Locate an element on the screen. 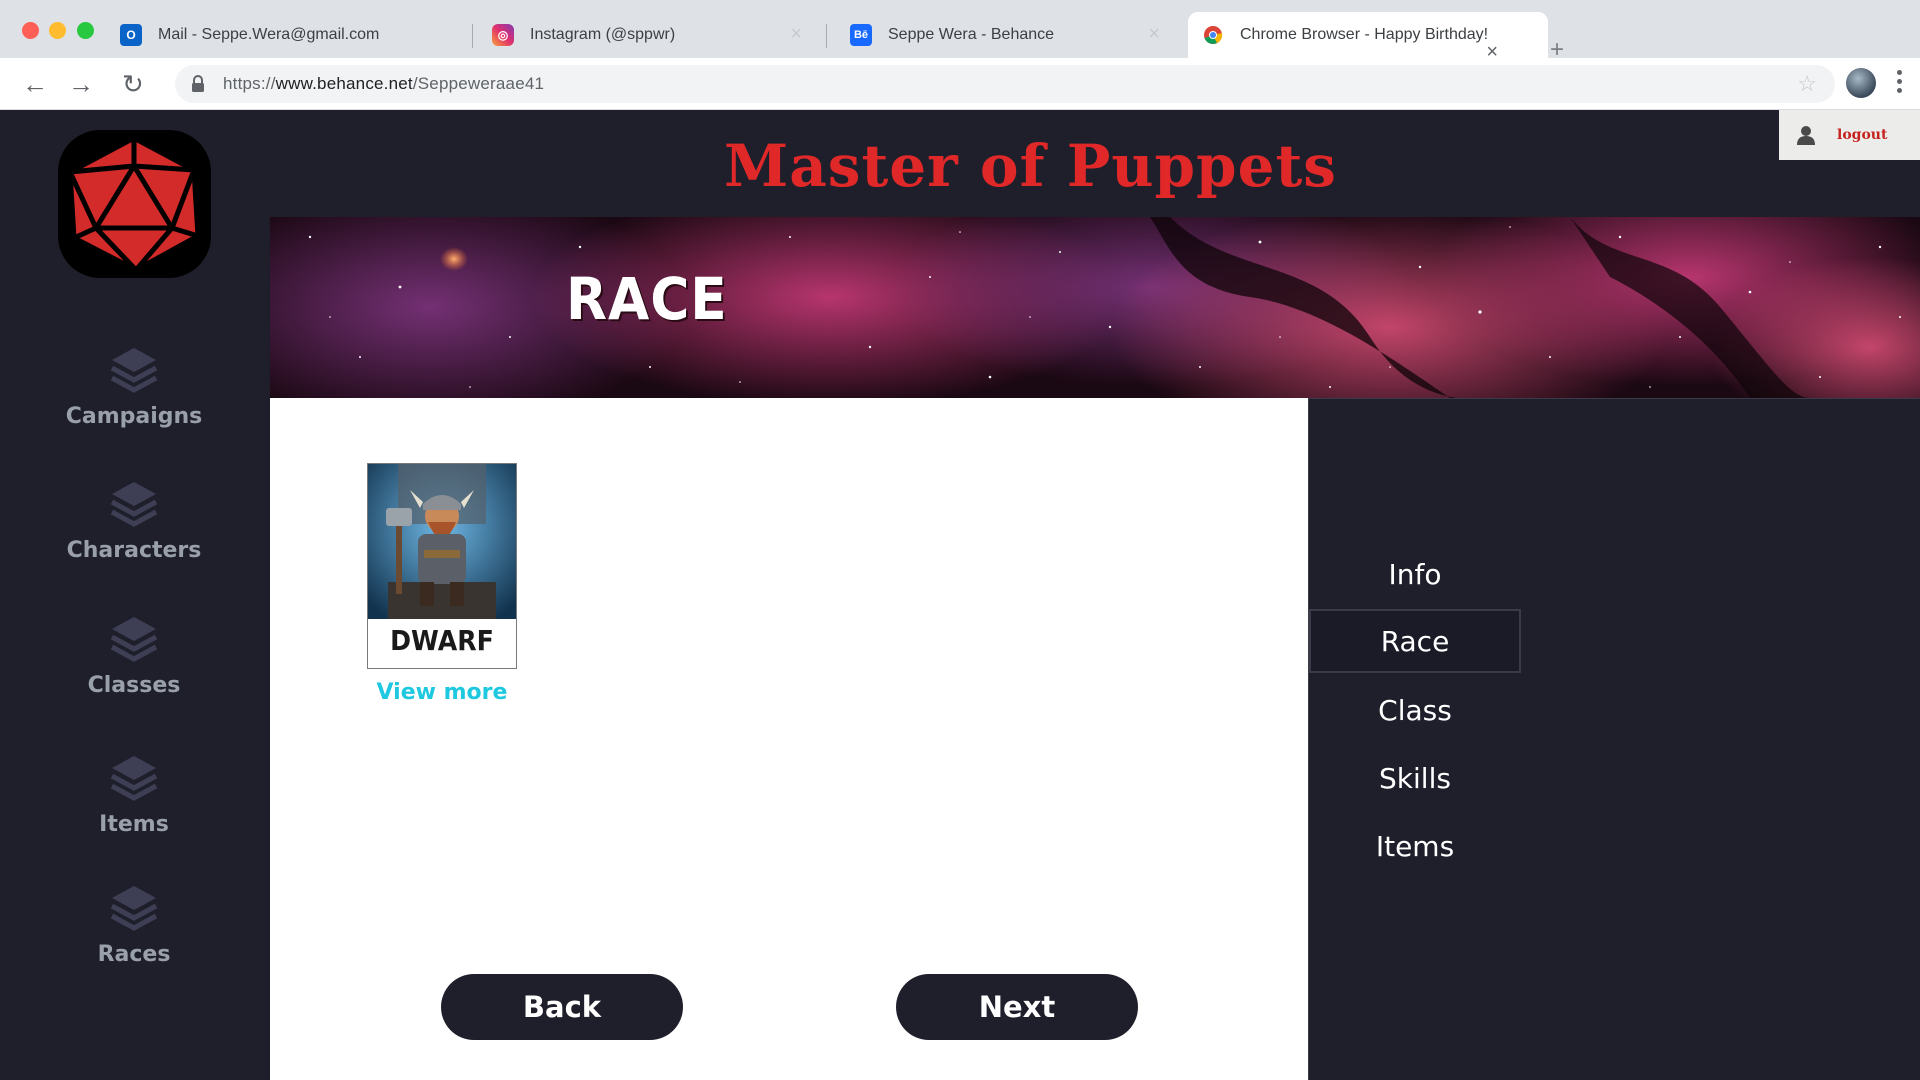 The image size is (1920, 1080). tab-title: Instagram (@sppwr) is located at coordinates (603, 34).